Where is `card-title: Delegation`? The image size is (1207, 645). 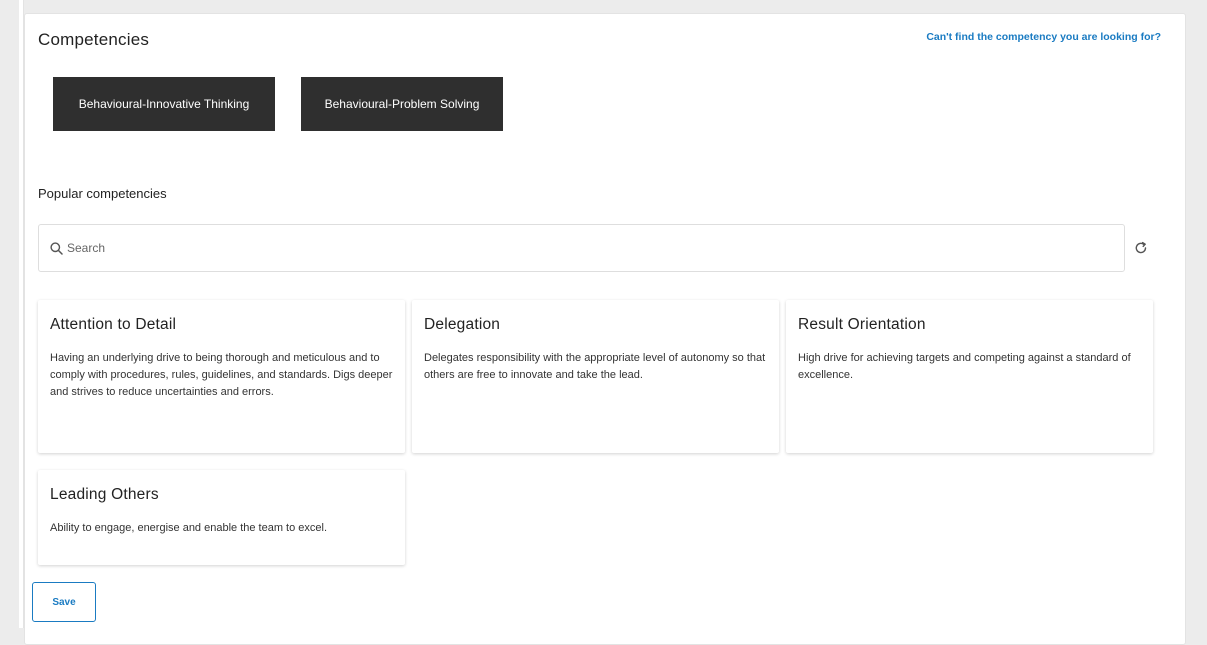 card-title: Delegation is located at coordinates (462, 324).